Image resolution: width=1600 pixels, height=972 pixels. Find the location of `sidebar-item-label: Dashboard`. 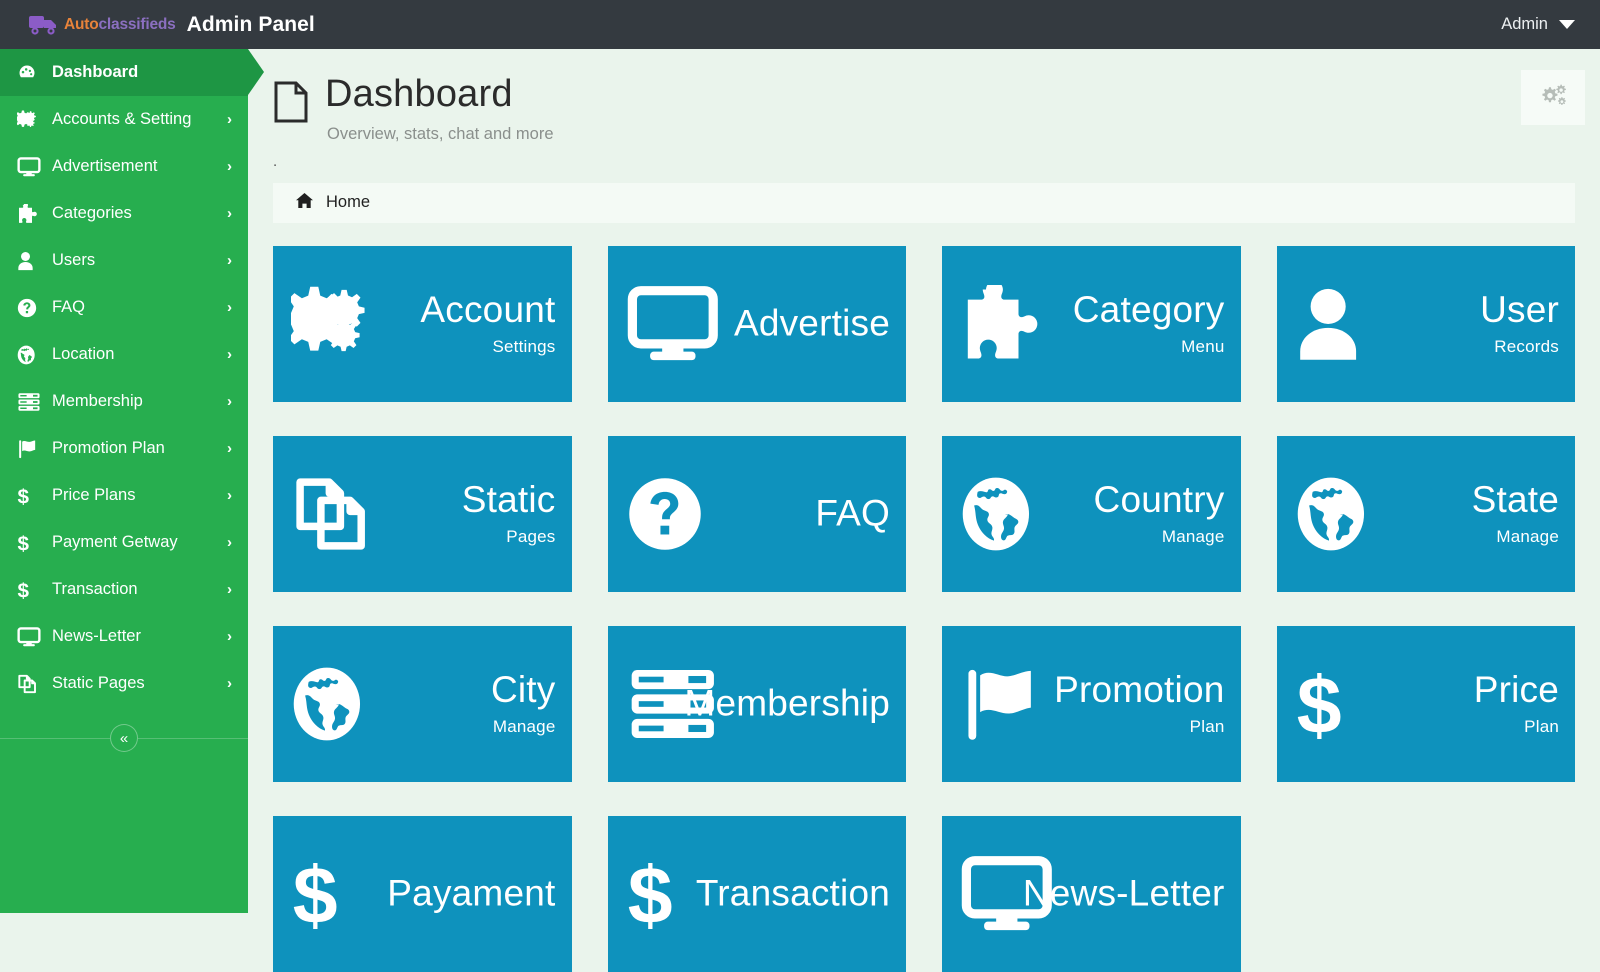

sidebar-item-label: Dashboard is located at coordinates (95, 72).